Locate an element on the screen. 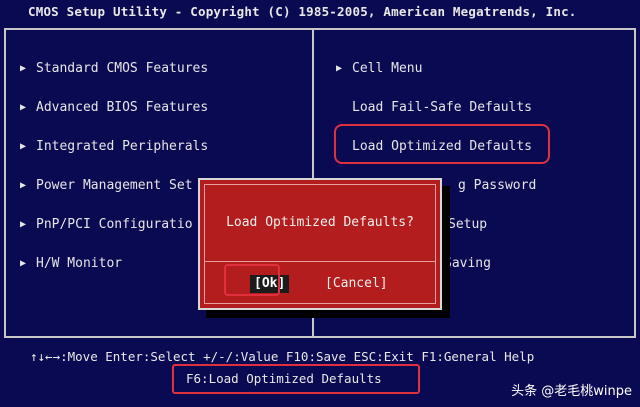  menu-item-label: Setup is located at coordinates (468, 224).